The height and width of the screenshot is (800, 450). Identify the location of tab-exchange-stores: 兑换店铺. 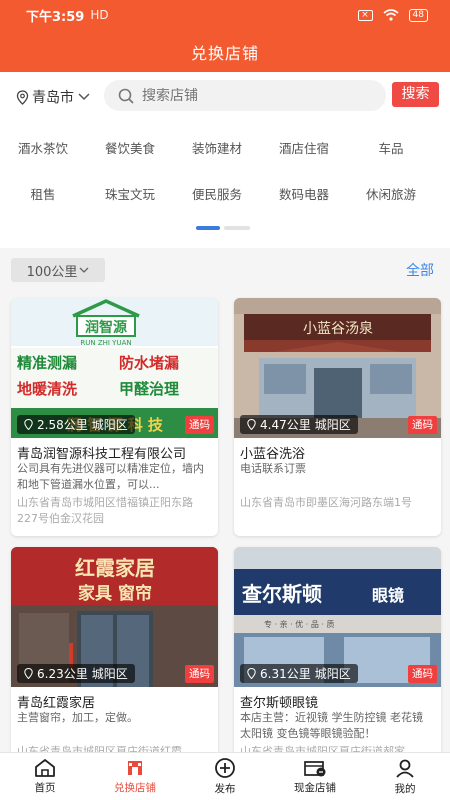
(135, 776).